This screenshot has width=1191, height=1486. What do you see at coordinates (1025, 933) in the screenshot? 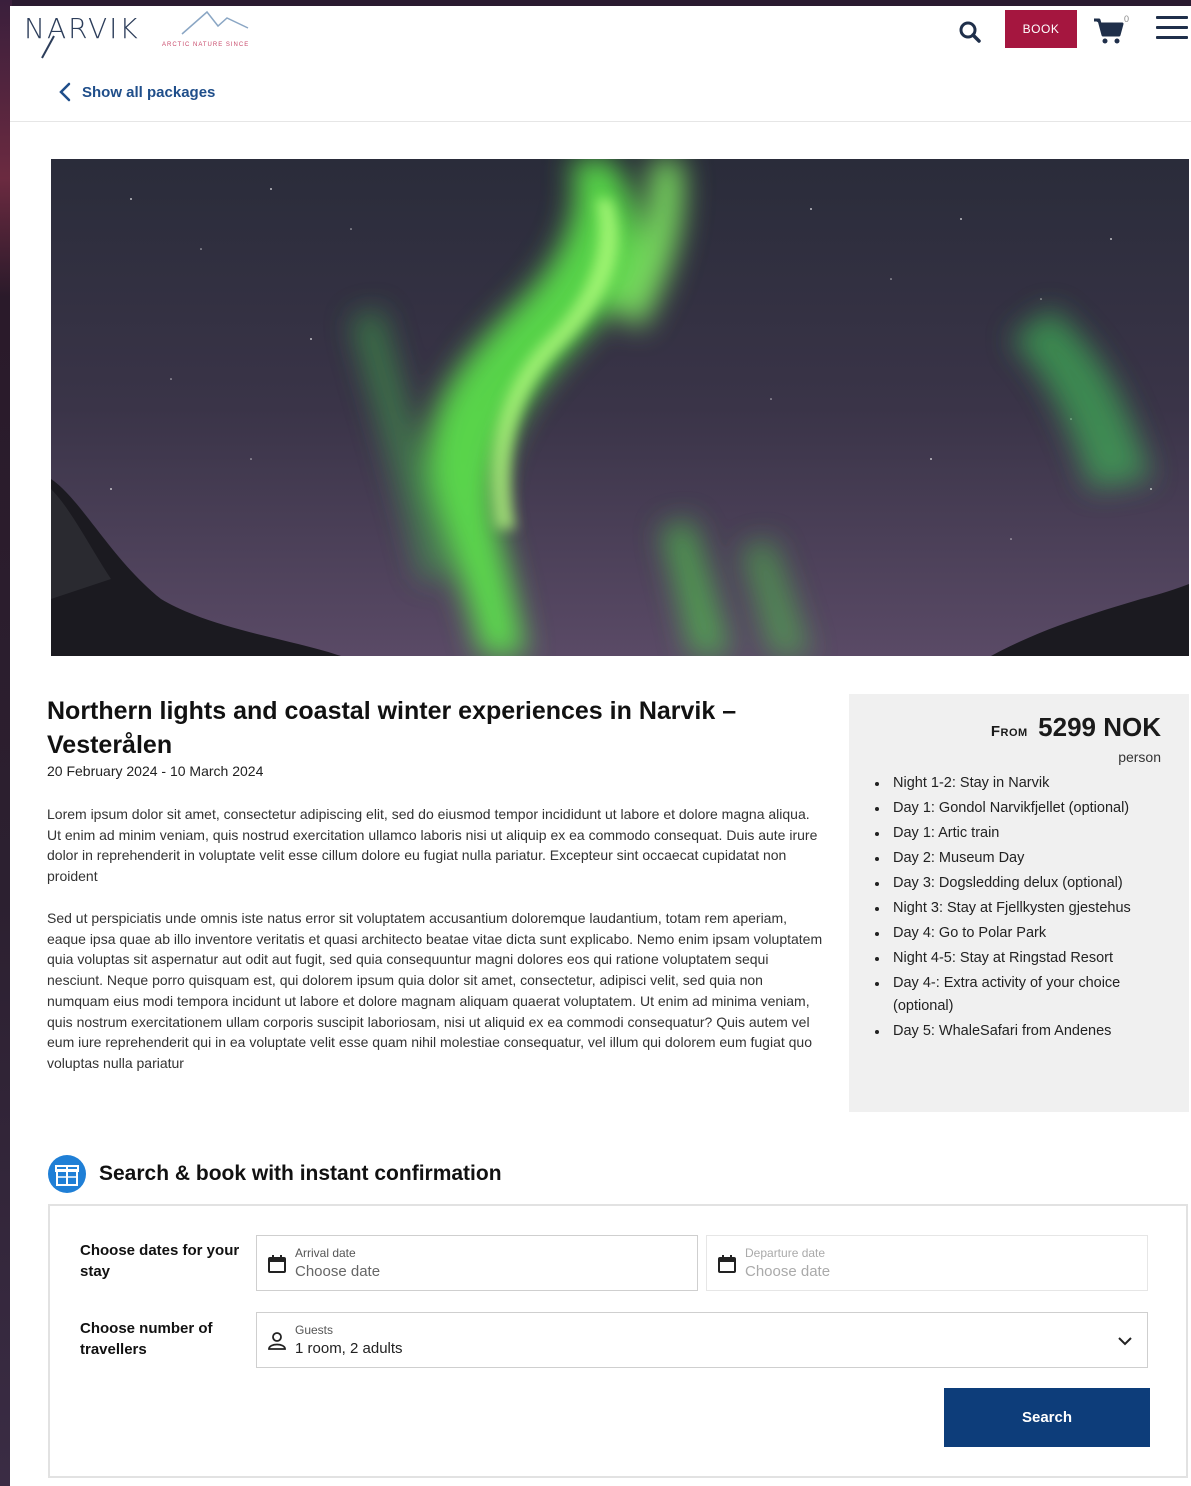
I see `itinerary-item: Day 4: Go to Polar Park` at bounding box center [1025, 933].